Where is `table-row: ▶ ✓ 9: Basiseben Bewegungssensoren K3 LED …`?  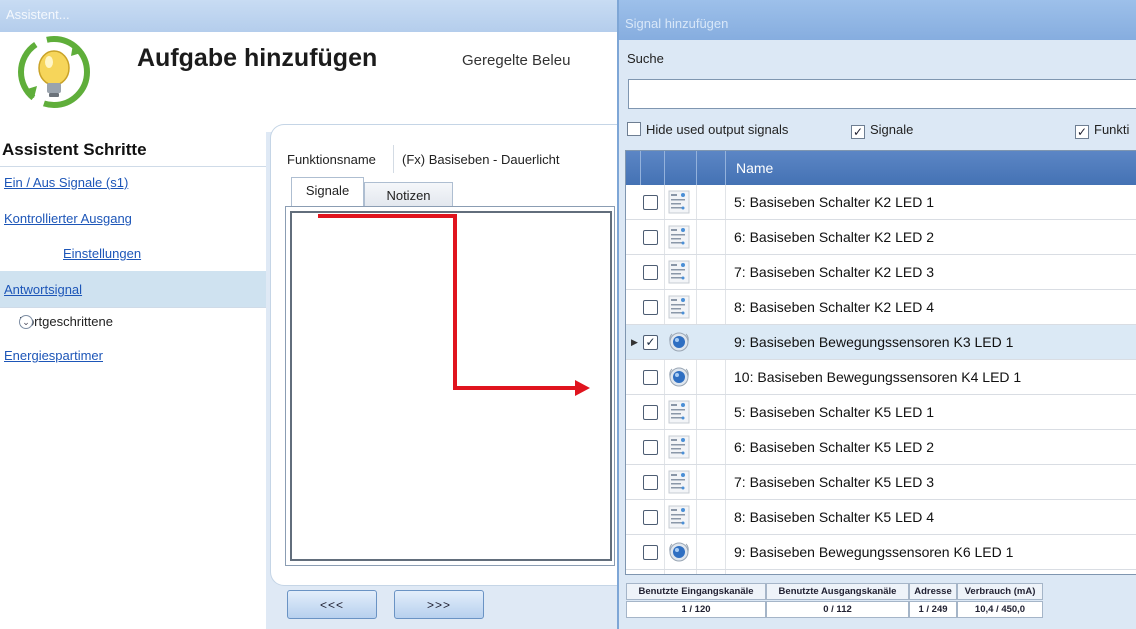
table-row: ▶ ✓ 9: Basiseben Bewegungssensoren K3 LED … is located at coordinates (881, 342).